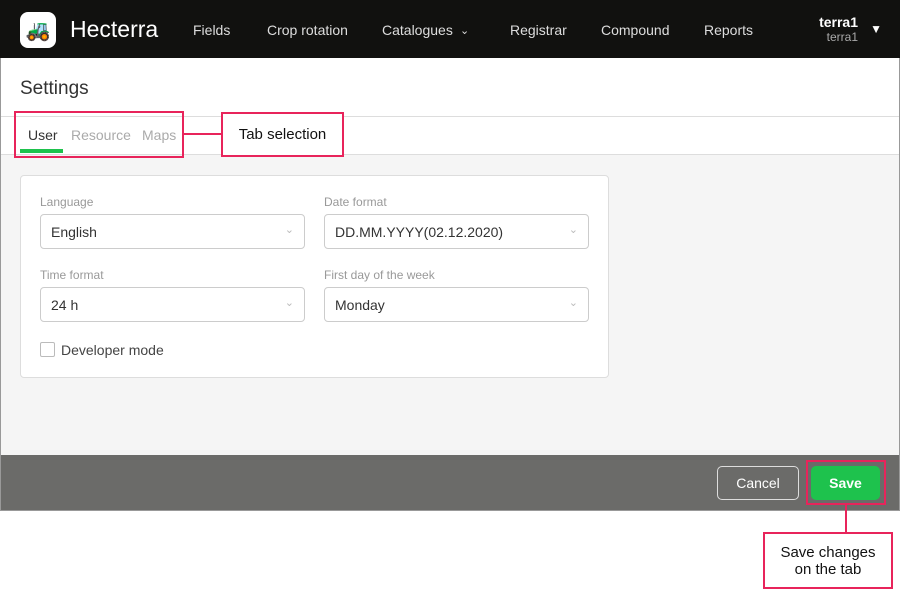 The width and height of the screenshot is (900, 596). I want to click on nav-catalogues: Catalogues, so click(417, 30).